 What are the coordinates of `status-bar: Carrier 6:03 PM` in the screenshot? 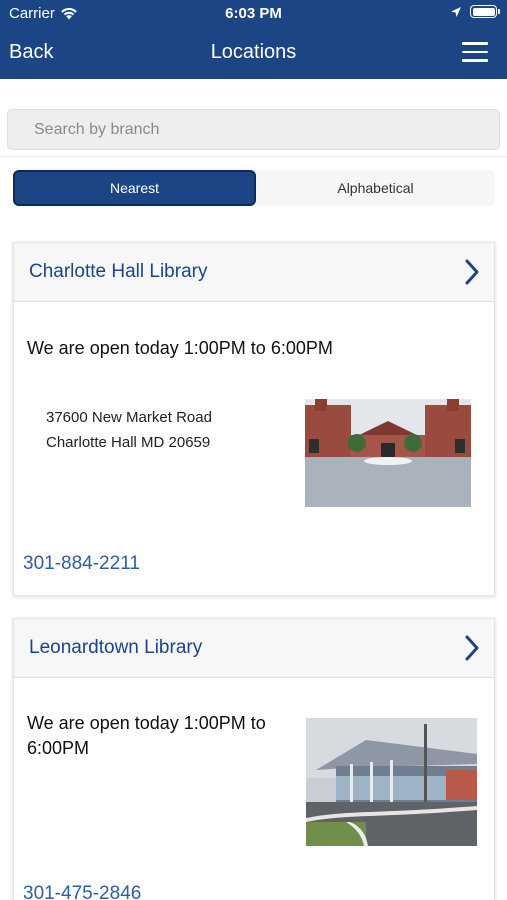 It's located at (253, 14).